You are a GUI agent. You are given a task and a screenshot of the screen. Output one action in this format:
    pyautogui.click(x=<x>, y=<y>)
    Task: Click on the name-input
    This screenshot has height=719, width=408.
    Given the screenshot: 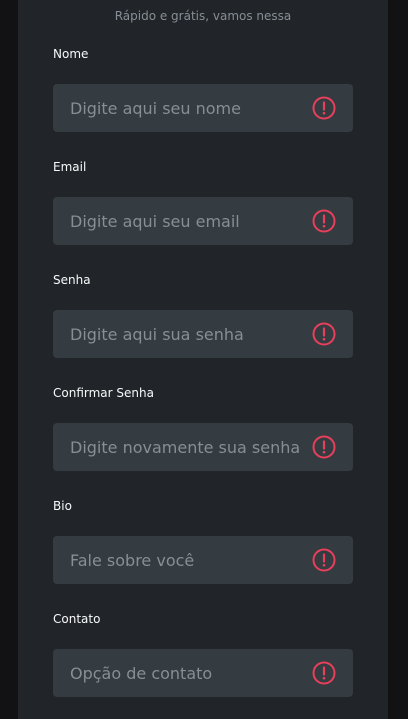 What is the action you would take?
    pyautogui.click(x=178, y=108)
    